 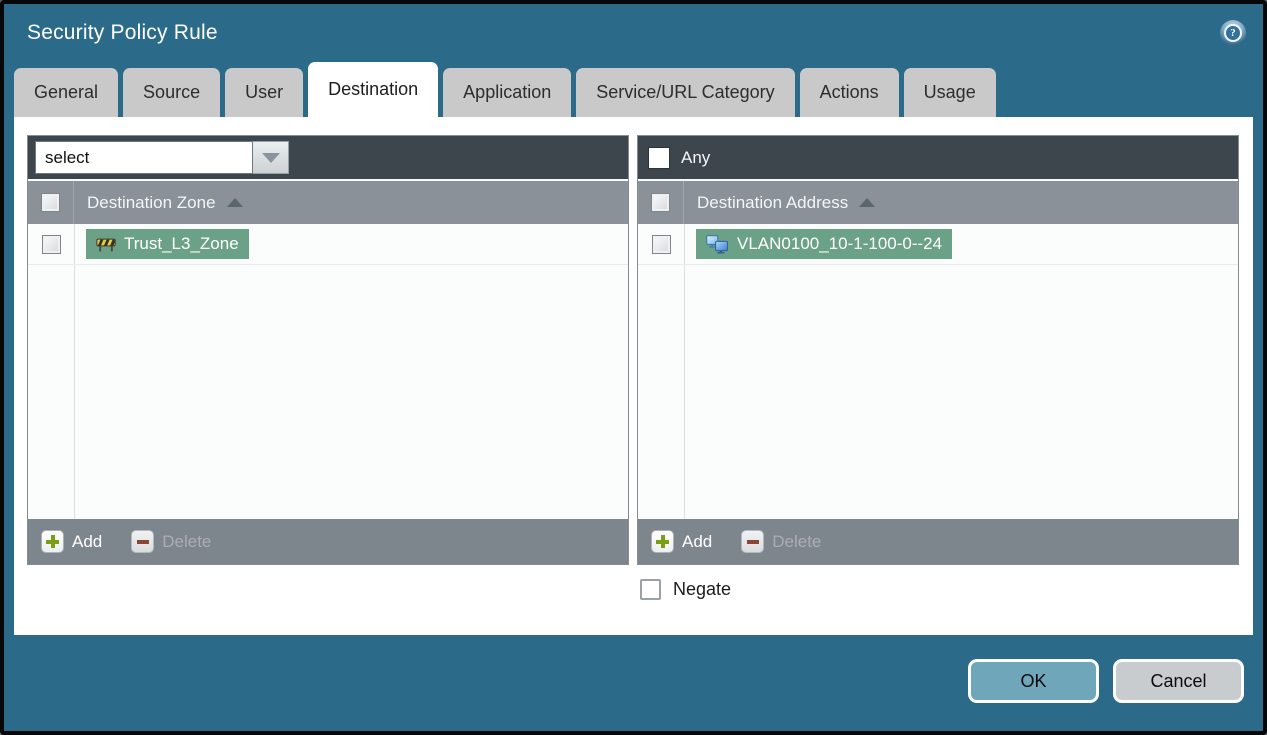 What do you see at coordinates (685, 92) in the screenshot?
I see `tab-service-url-category: Service/URL Category` at bounding box center [685, 92].